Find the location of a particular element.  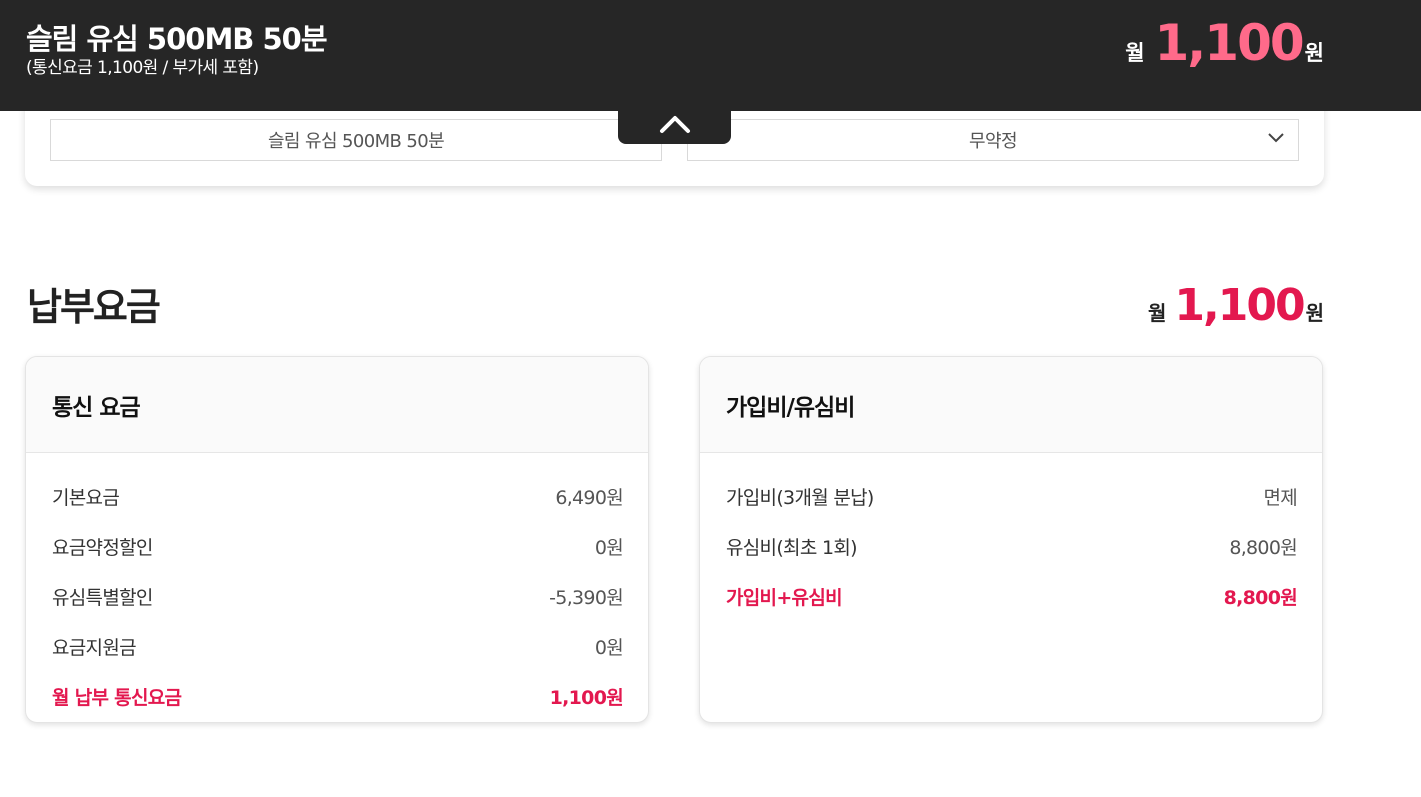

fee-label: 유심특별할인 is located at coordinates (102, 597).